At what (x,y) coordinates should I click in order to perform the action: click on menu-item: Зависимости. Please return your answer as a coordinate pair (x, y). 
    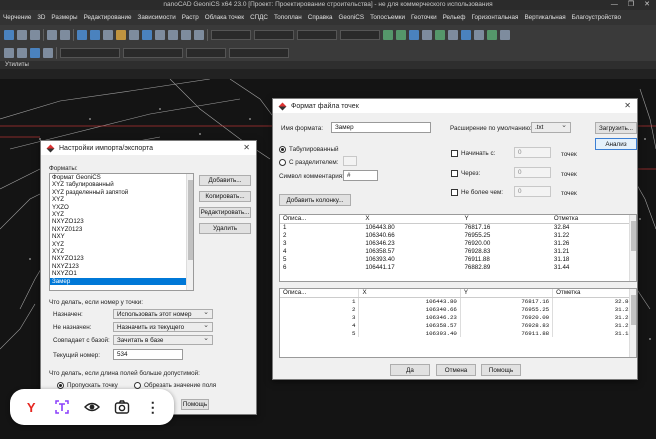
    Looking at the image, I should click on (157, 17).